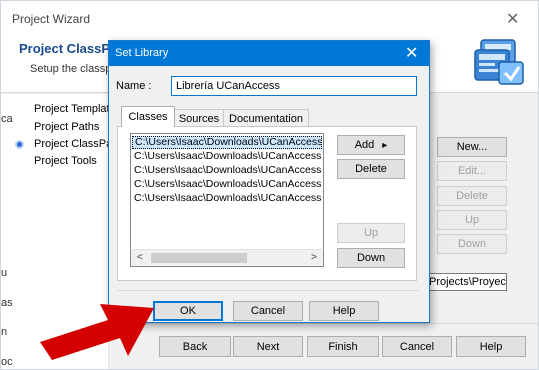 This screenshot has width=539, height=370. Describe the element at coordinates (268, 346) in the screenshot. I see `next-button: Next` at that location.